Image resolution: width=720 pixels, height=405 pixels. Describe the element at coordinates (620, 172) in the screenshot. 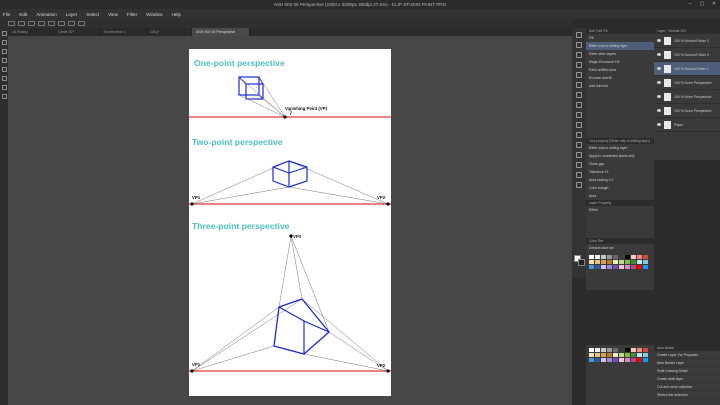

I see `option-tolerance: Tolerance 12` at that location.